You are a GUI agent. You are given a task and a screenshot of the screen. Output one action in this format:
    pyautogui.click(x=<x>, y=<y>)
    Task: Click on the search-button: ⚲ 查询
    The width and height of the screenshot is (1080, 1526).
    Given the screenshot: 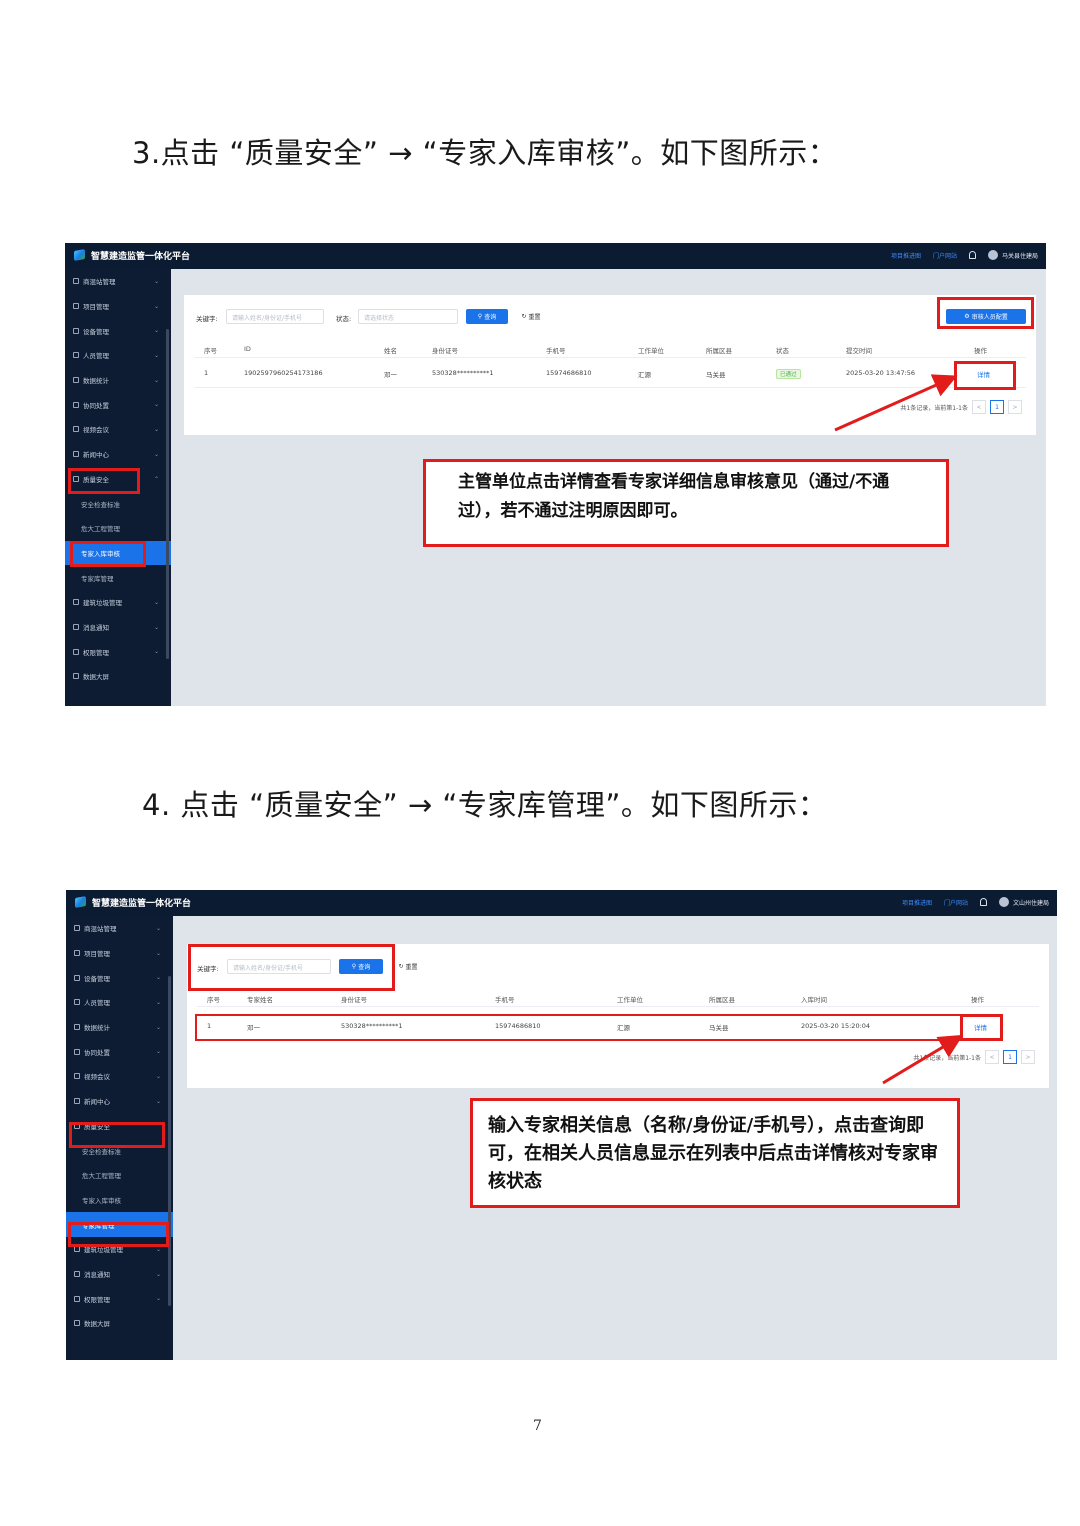 What is the action you would take?
    pyautogui.click(x=487, y=316)
    